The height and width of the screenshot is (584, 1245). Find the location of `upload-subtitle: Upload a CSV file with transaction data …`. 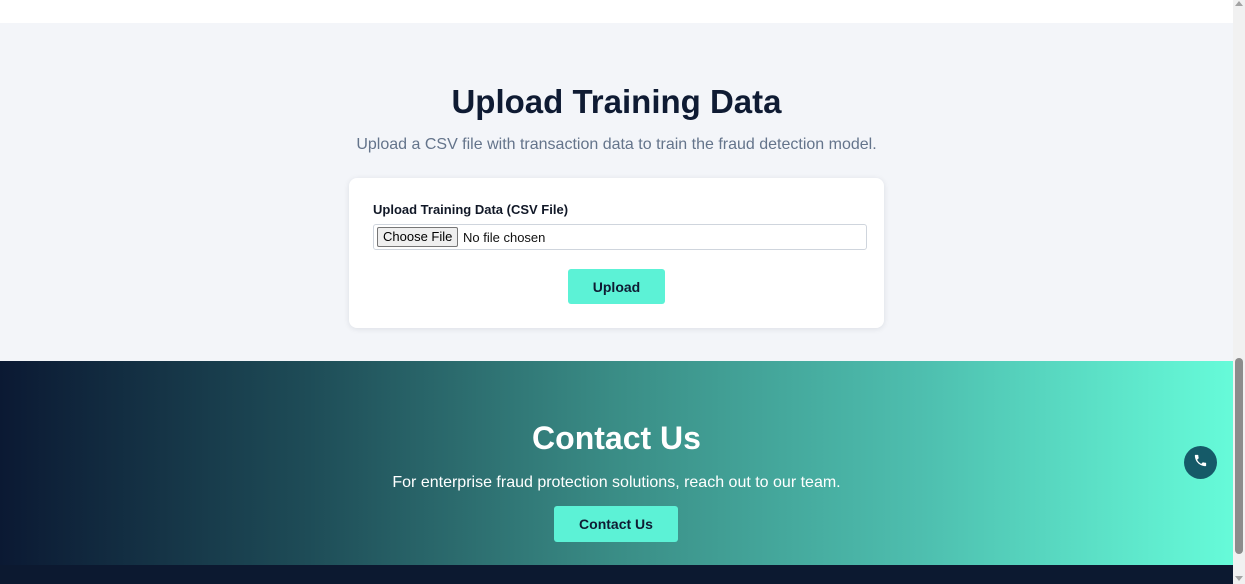

upload-subtitle: Upload a CSV file with transaction data … is located at coordinates (616, 144).